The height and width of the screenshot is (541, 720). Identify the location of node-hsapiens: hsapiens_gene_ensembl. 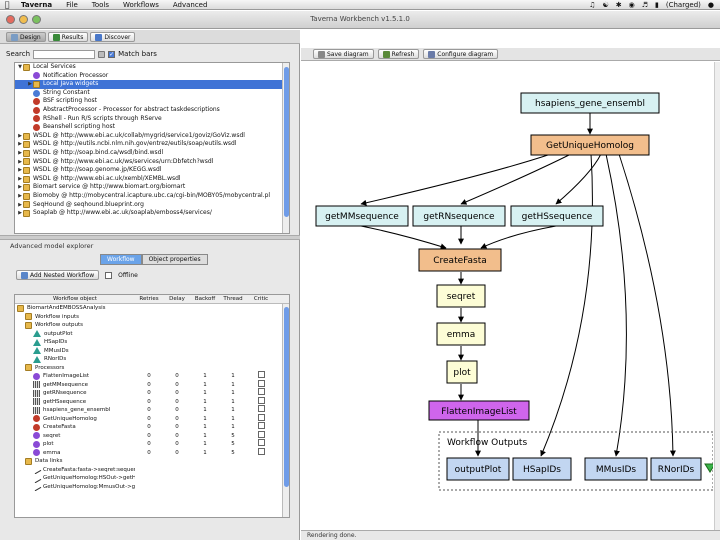
(590, 103).